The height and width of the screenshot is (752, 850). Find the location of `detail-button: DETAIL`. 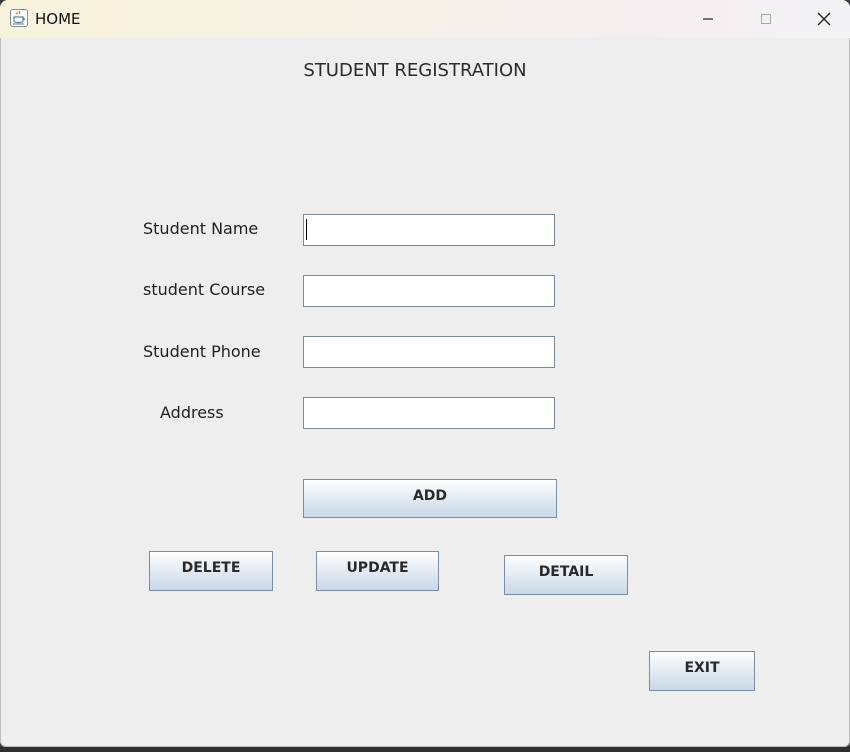

detail-button: DETAIL is located at coordinates (566, 575).